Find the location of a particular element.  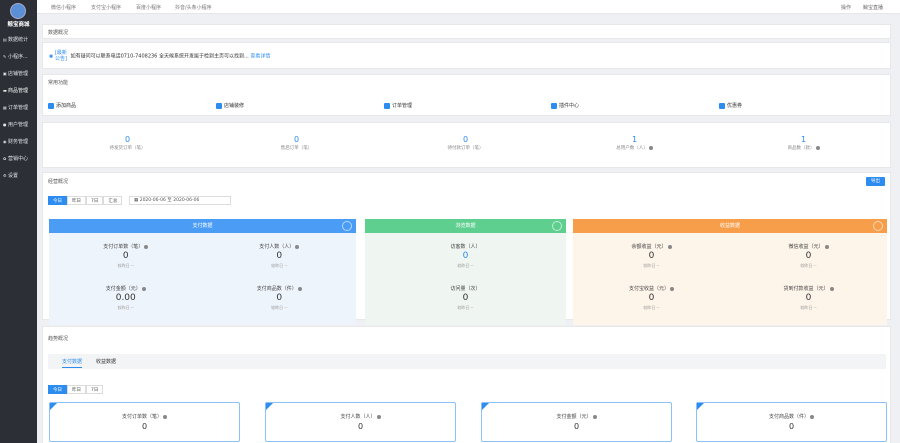

coupon-icon is located at coordinates (722, 105).